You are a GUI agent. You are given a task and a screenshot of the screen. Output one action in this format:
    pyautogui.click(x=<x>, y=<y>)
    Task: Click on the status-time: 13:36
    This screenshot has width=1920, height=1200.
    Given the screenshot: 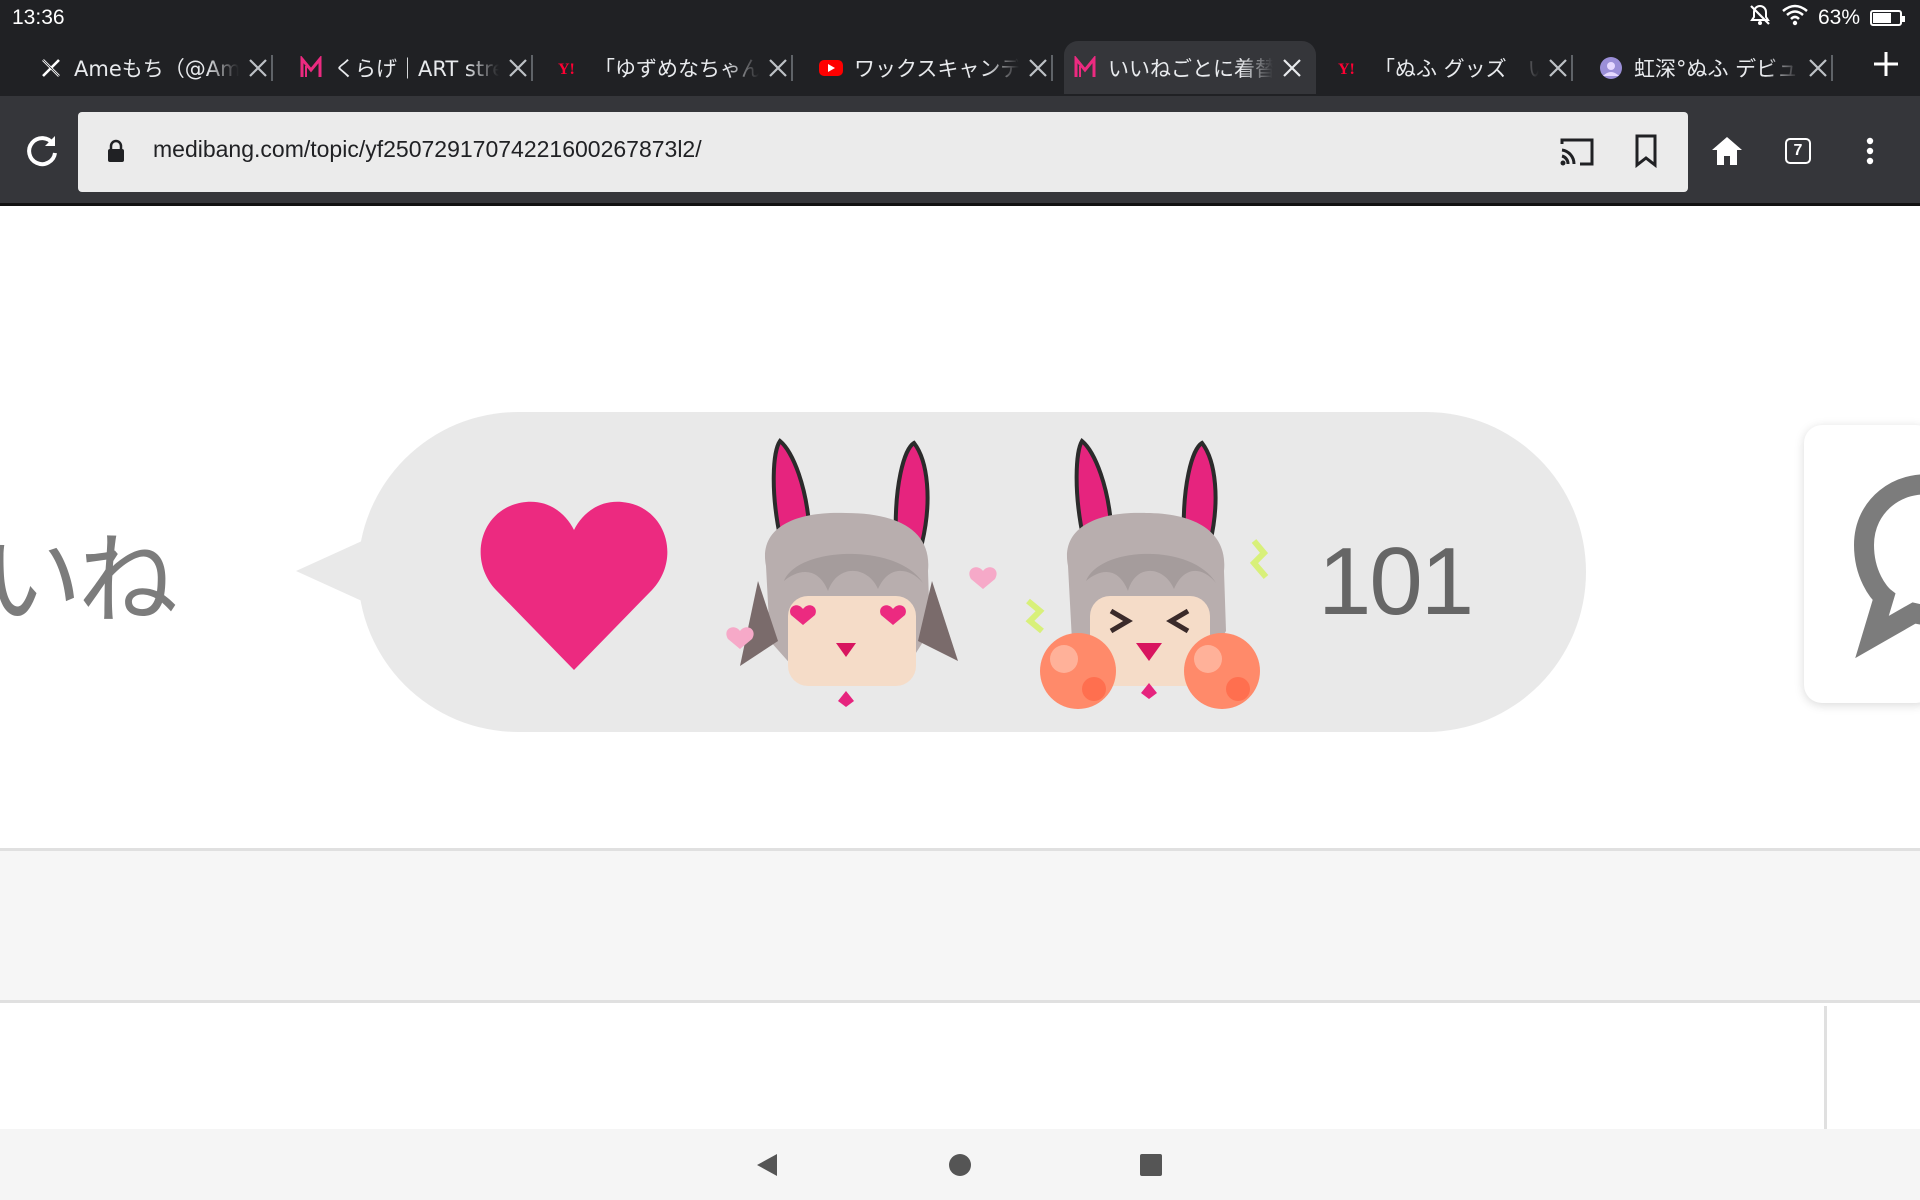 What is the action you would take?
    pyautogui.click(x=38, y=17)
    